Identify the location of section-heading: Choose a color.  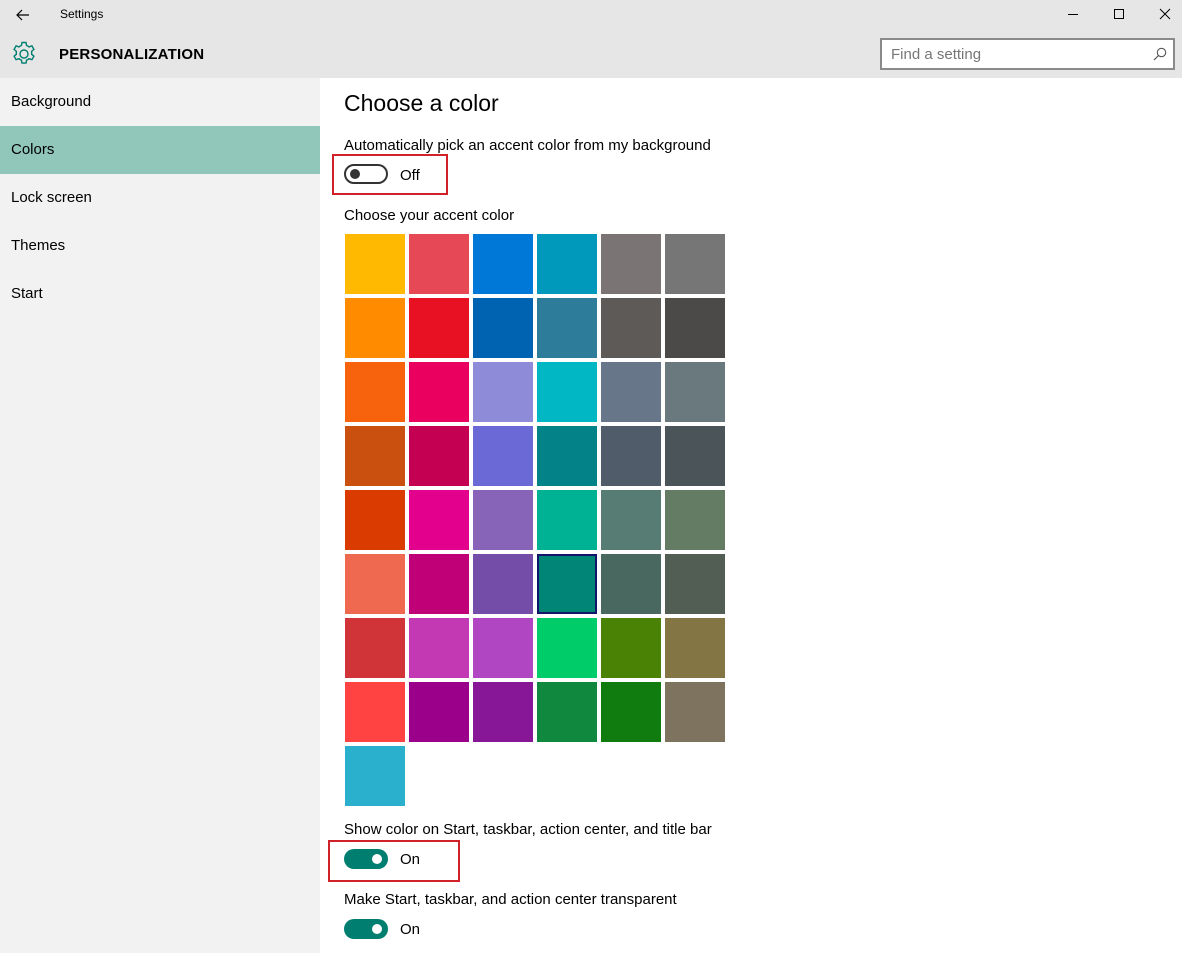
(421, 103).